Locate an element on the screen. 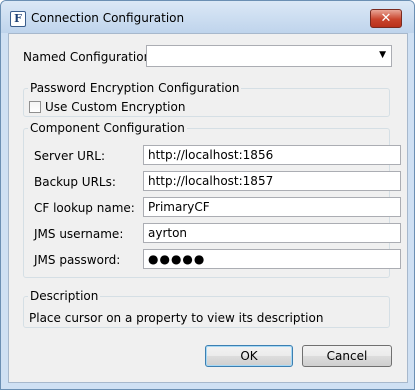 This screenshot has height=390, width=415. password-encryption-group-title: Password Encryption Configuration is located at coordinates (135, 88).